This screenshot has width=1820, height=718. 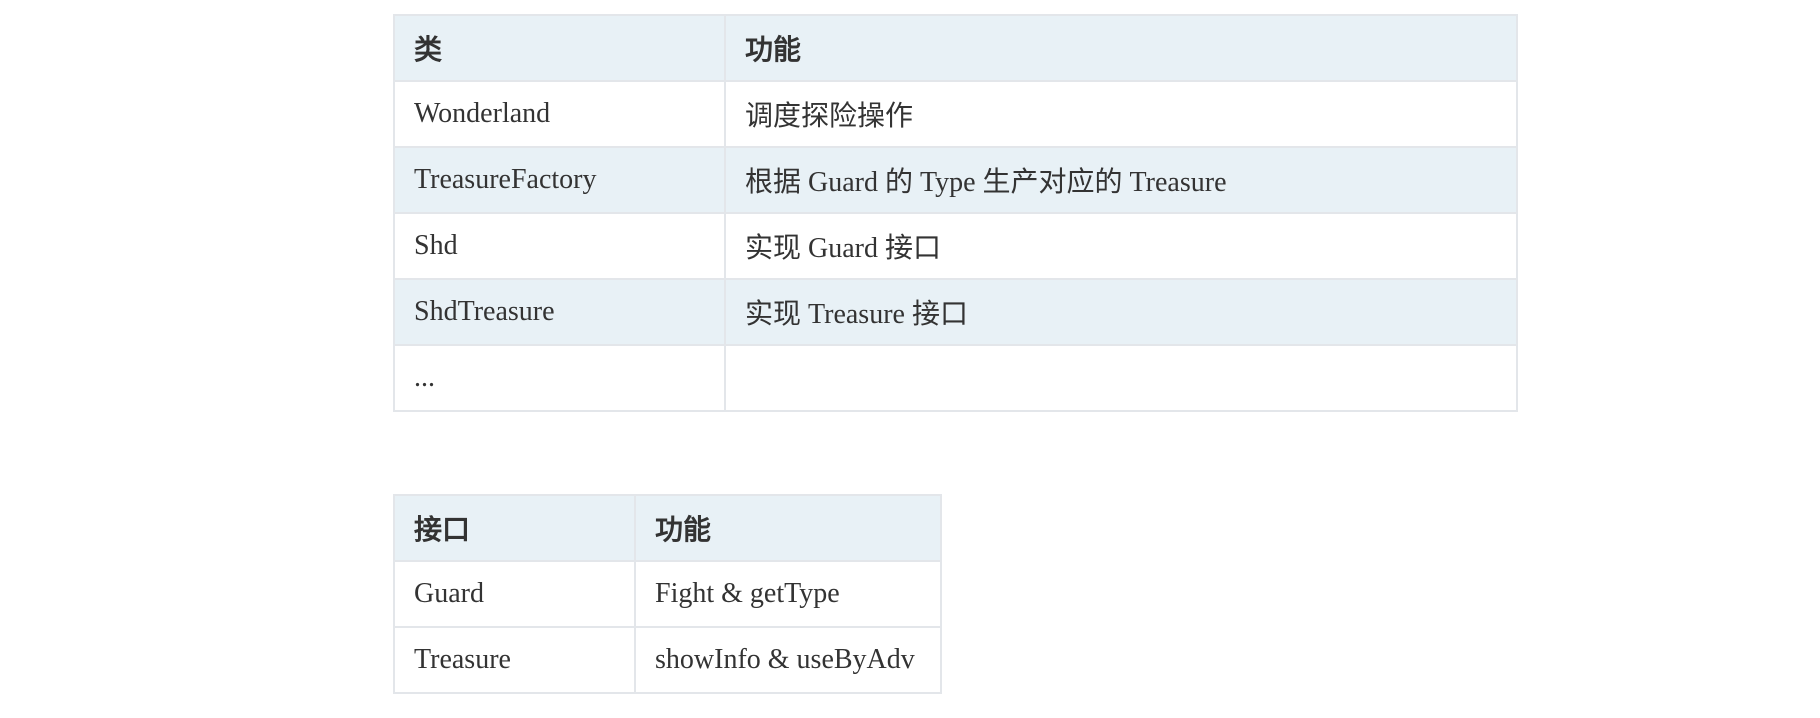 I want to click on cell-function: 调度探险操作, so click(x=1121, y=114).